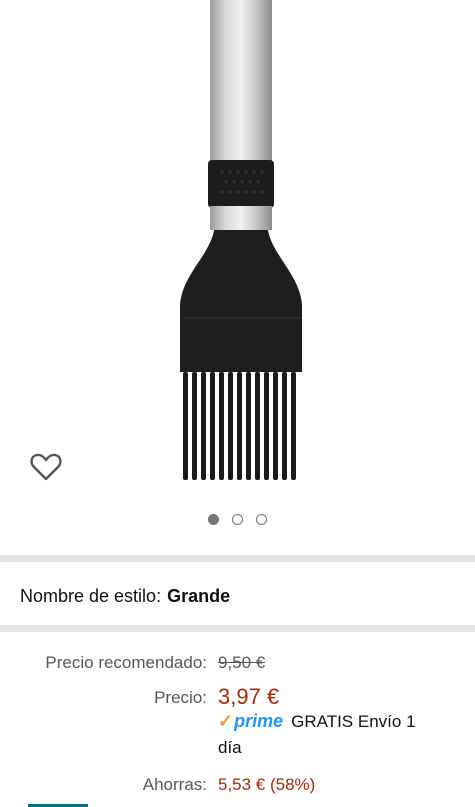 The height and width of the screenshot is (807, 475). What do you see at coordinates (242, 662) in the screenshot?
I see `recommended-price-value: 9,50 €` at bounding box center [242, 662].